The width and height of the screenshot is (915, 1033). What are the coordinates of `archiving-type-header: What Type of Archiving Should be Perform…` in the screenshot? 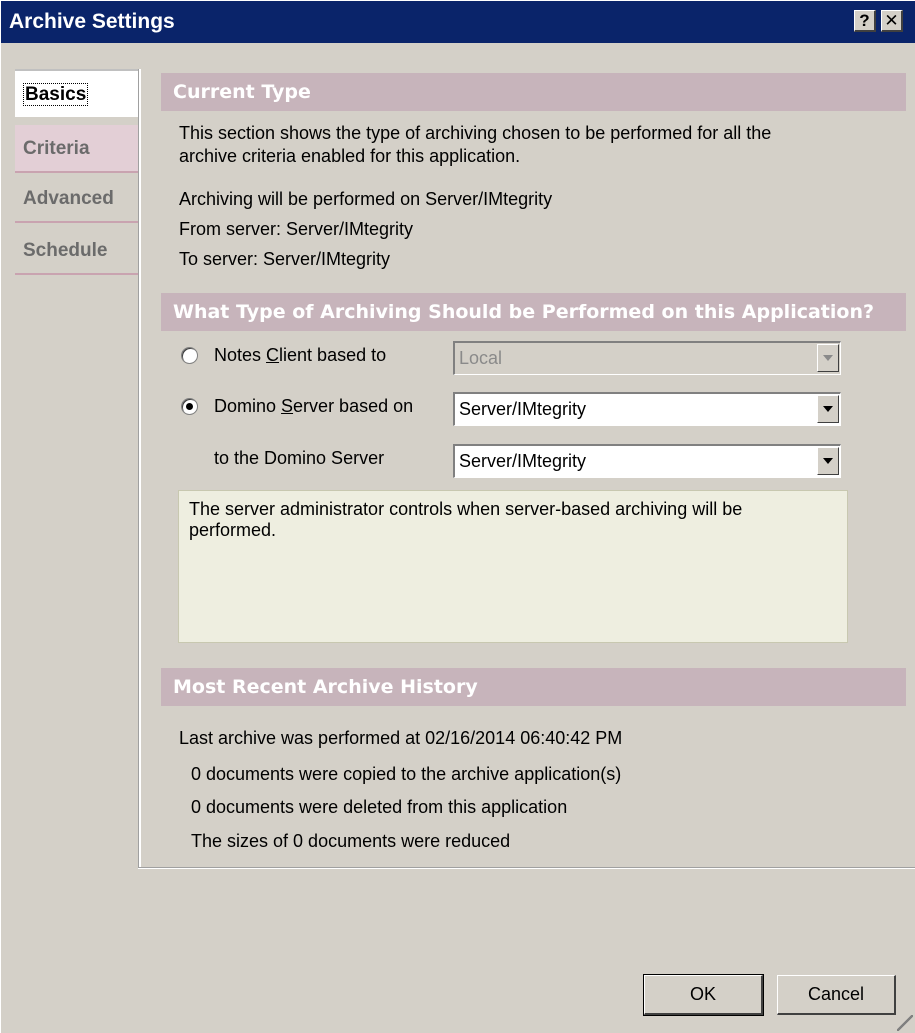 It's located at (533, 312).